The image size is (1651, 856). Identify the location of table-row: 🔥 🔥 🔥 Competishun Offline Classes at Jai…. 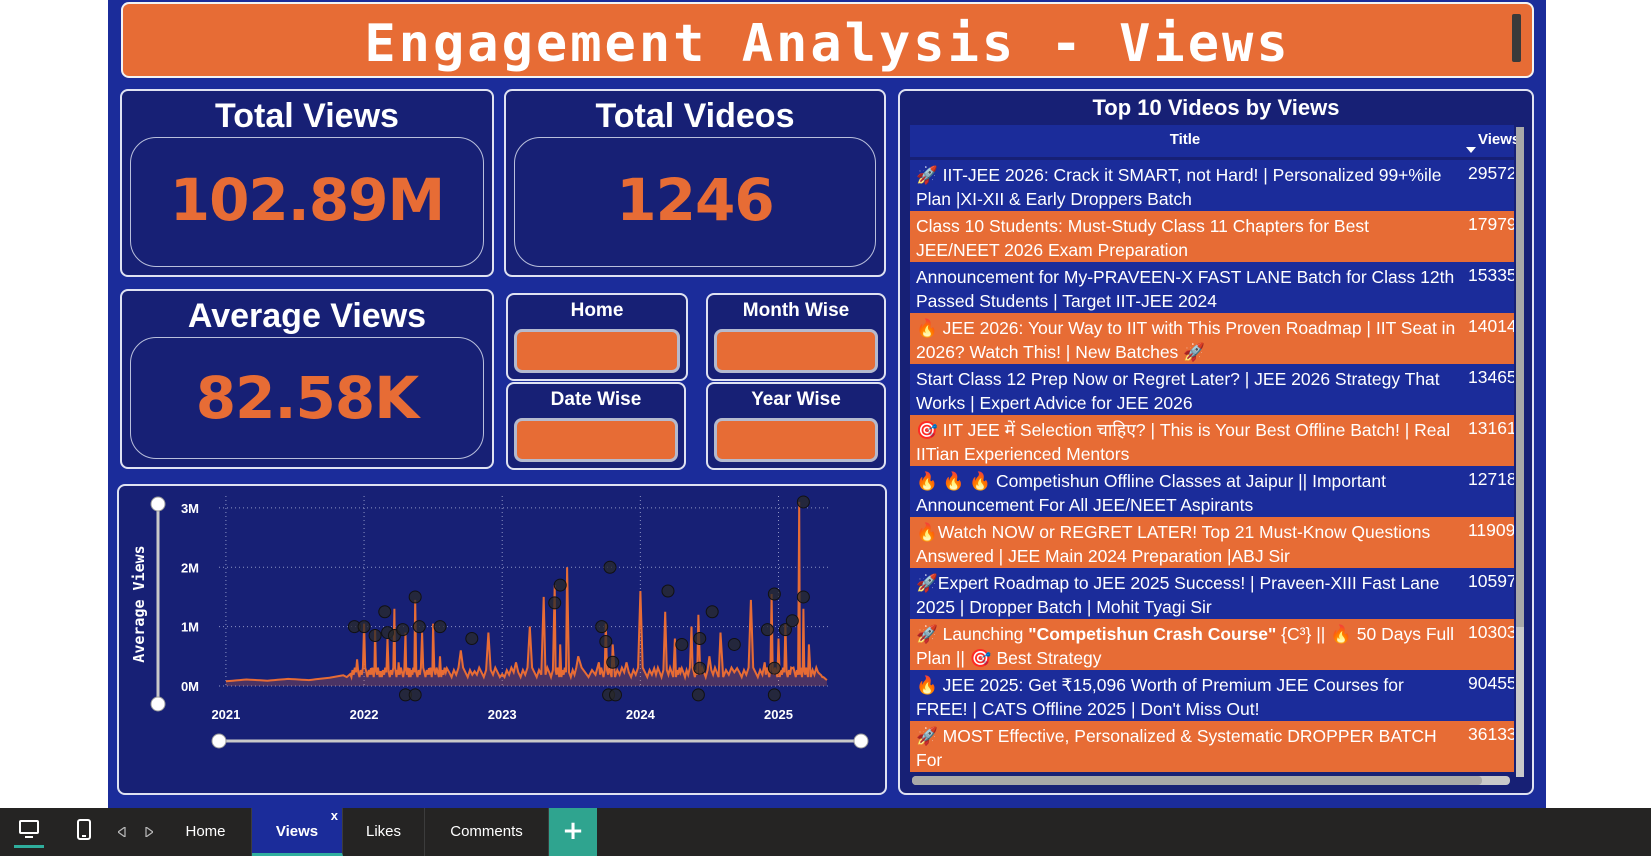
(1212, 491).